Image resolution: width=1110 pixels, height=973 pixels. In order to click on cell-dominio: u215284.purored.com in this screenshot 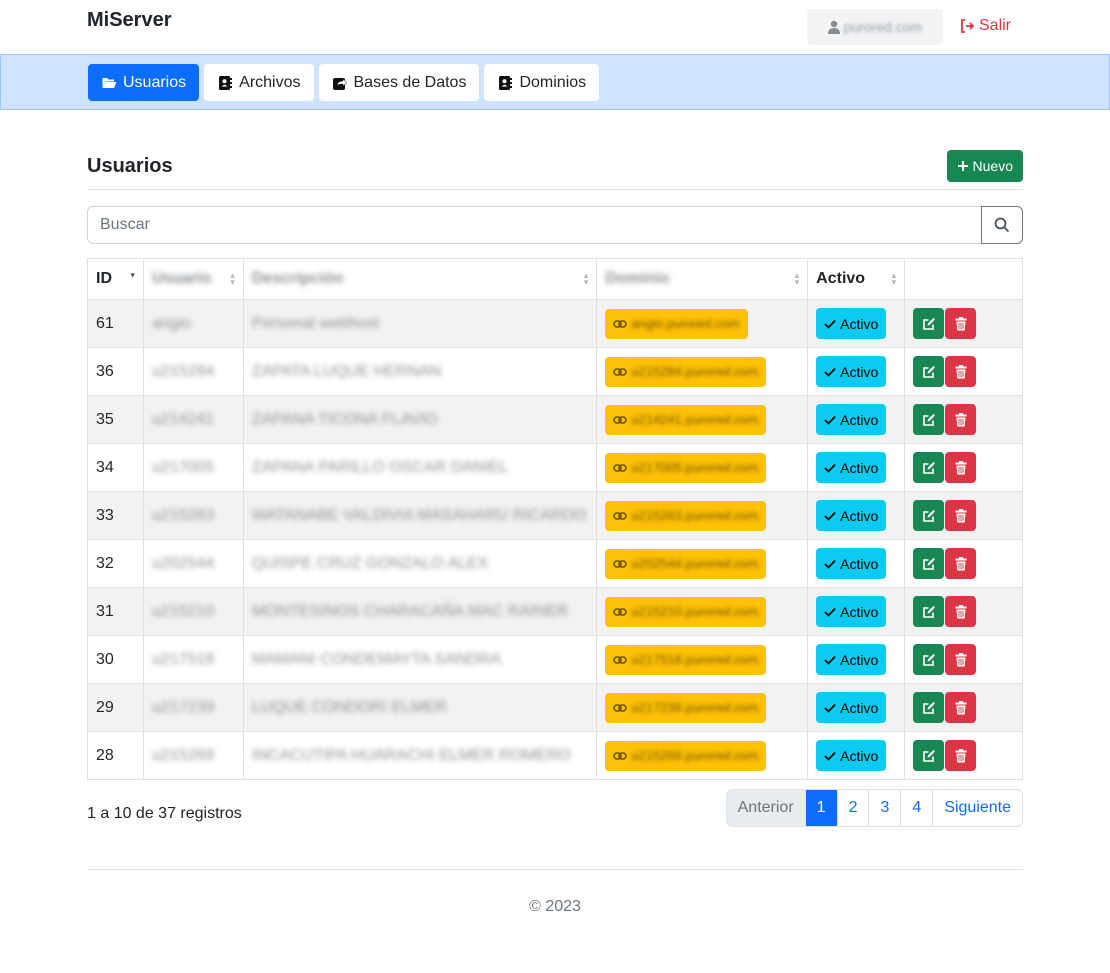, I will do `click(702, 371)`.